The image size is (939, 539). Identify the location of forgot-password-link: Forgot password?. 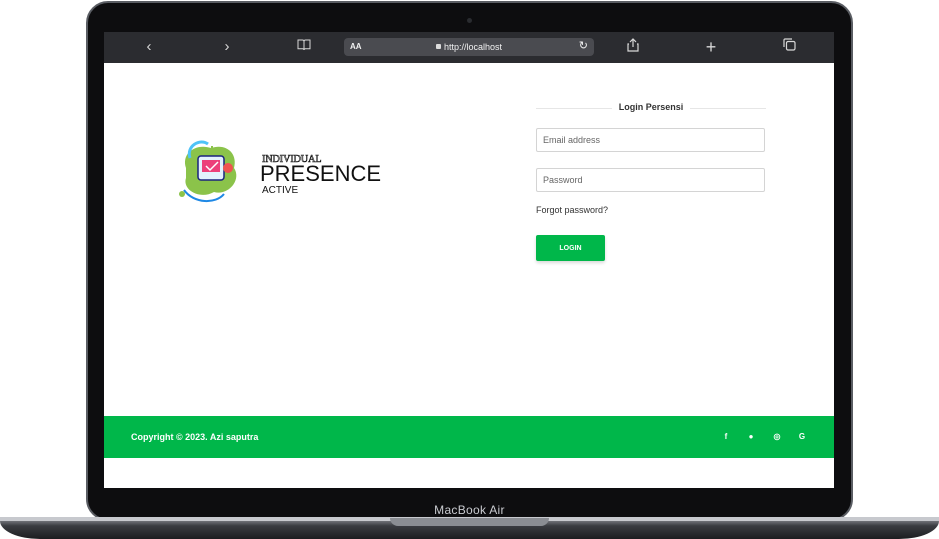
(572, 210).